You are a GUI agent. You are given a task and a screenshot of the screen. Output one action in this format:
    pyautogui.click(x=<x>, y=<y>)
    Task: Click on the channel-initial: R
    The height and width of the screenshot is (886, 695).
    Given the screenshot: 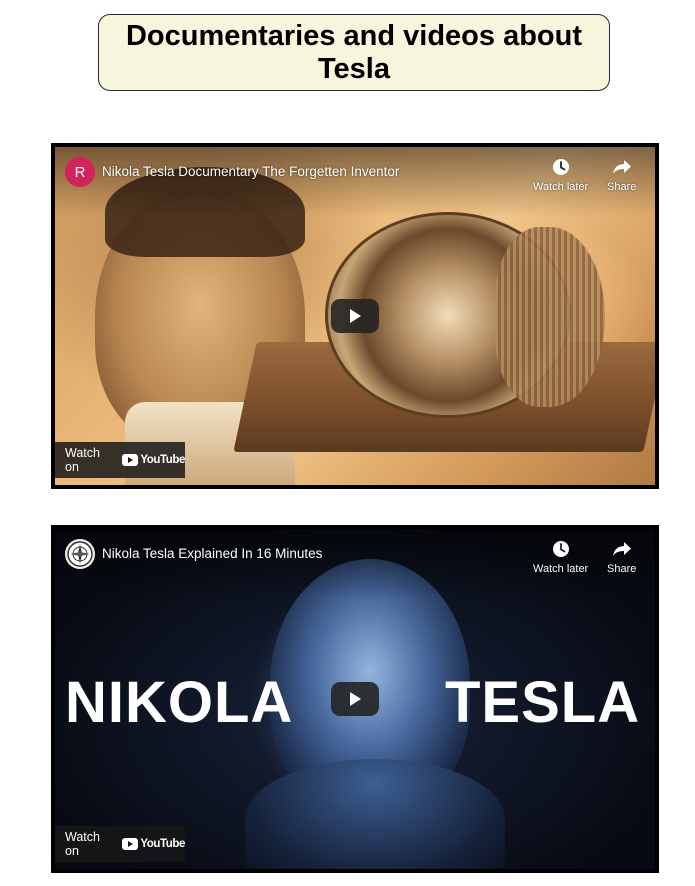 What is the action you would take?
    pyautogui.click(x=80, y=172)
    